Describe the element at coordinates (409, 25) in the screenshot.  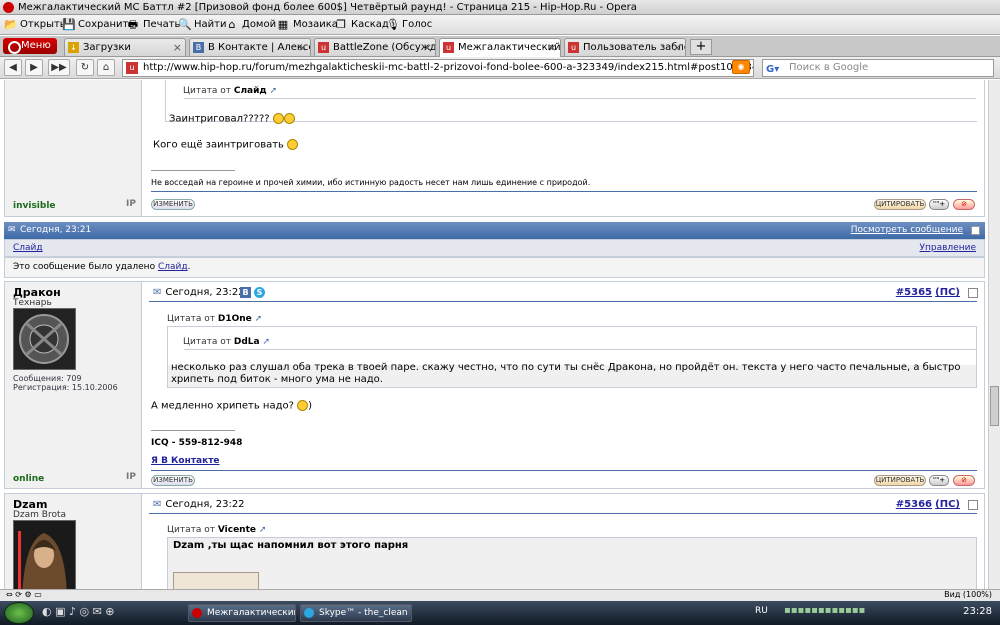
I see `voice-button: 🎙 Голос` at that location.